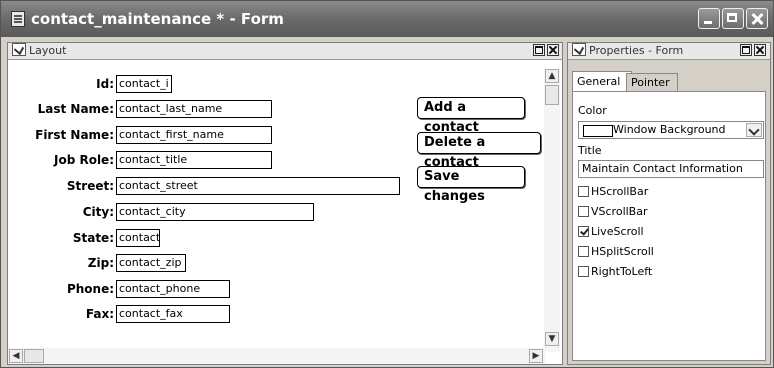 The image size is (774, 368). I want to click on vscrollbar-checkbox-row: VScrollBar, so click(613, 211).